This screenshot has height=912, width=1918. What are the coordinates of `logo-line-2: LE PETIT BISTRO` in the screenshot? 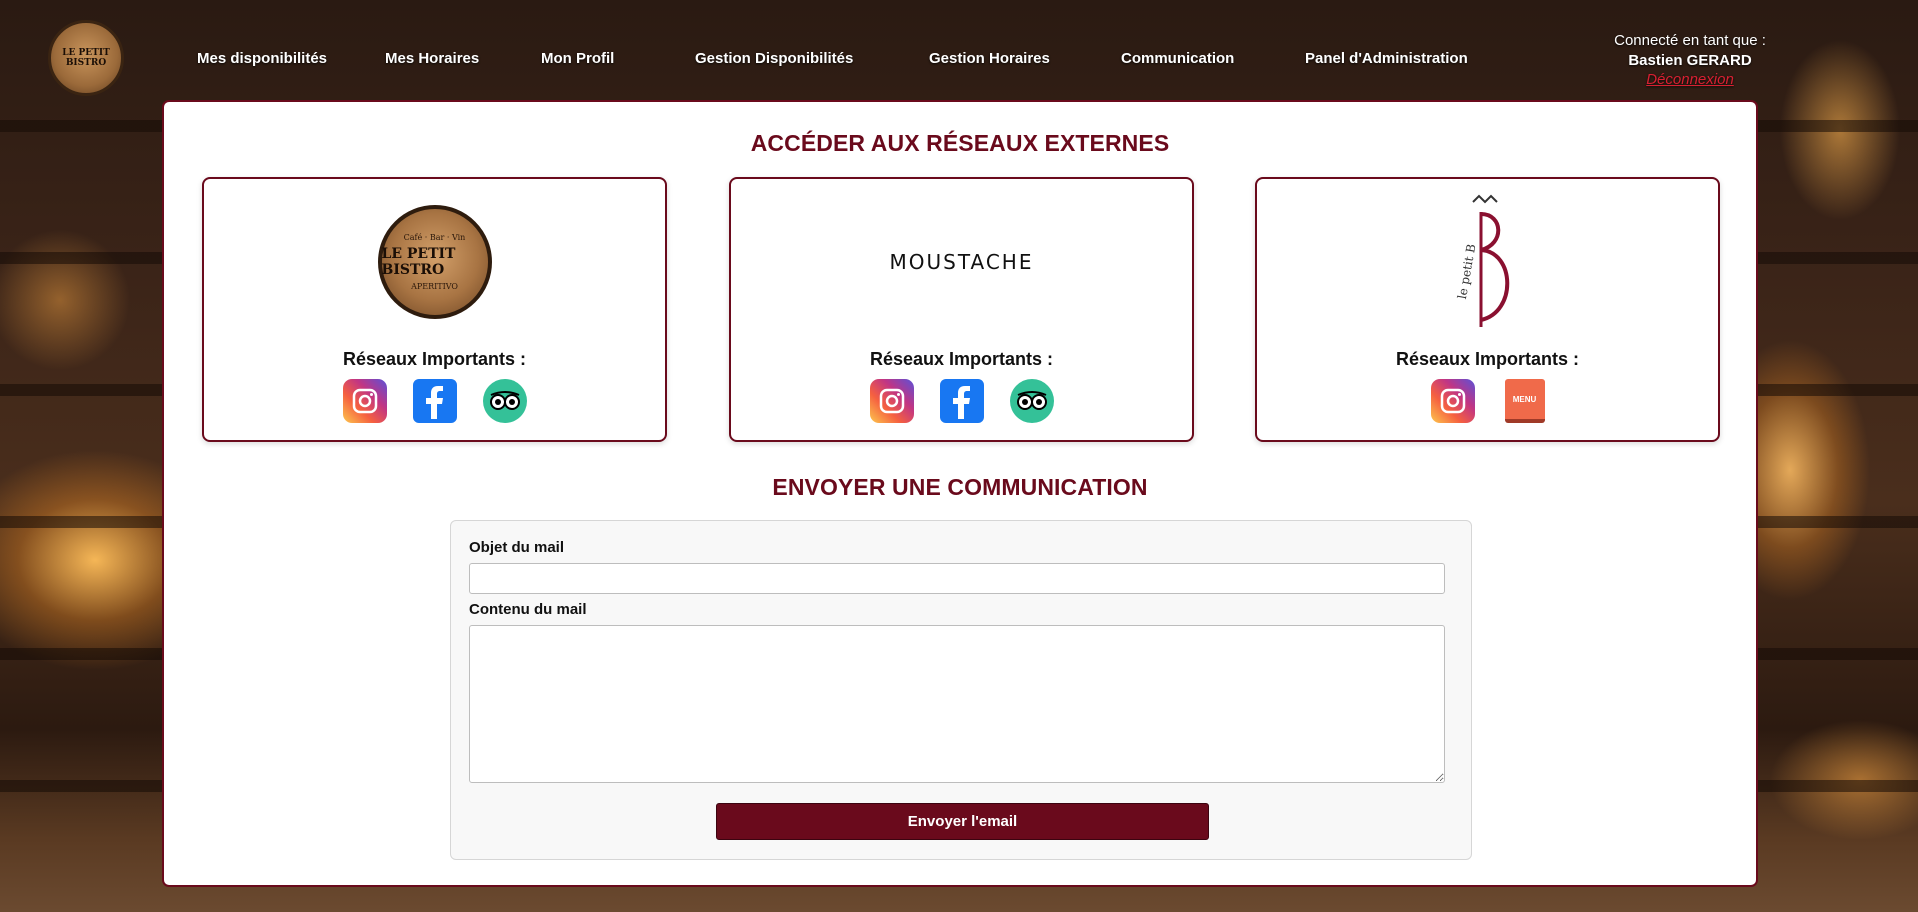 It's located at (418, 262).